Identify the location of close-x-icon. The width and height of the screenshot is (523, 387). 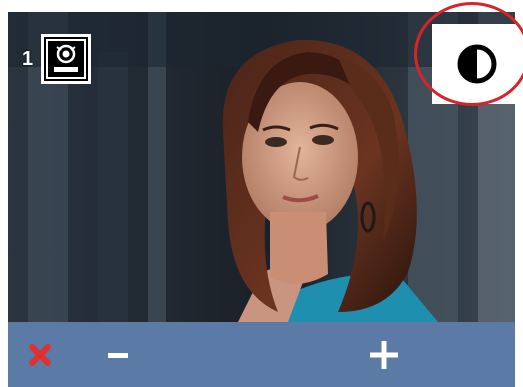
(40, 354).